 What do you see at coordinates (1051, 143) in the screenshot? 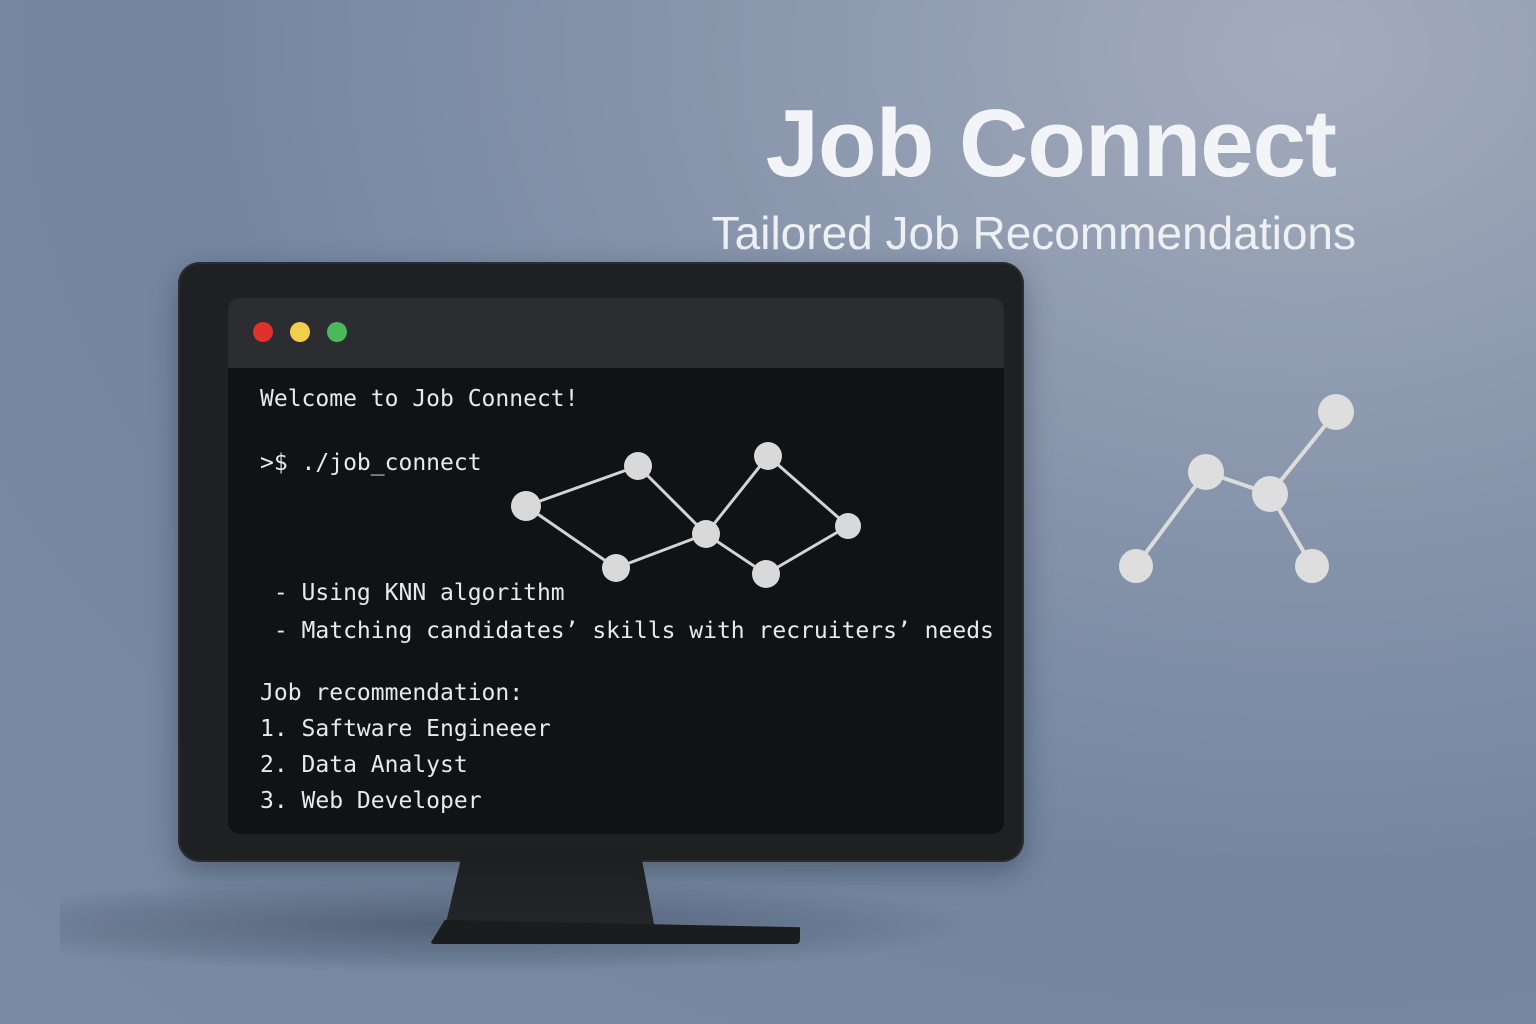
I see `page-title: Job Connect` at bounding box center [1051, 143].